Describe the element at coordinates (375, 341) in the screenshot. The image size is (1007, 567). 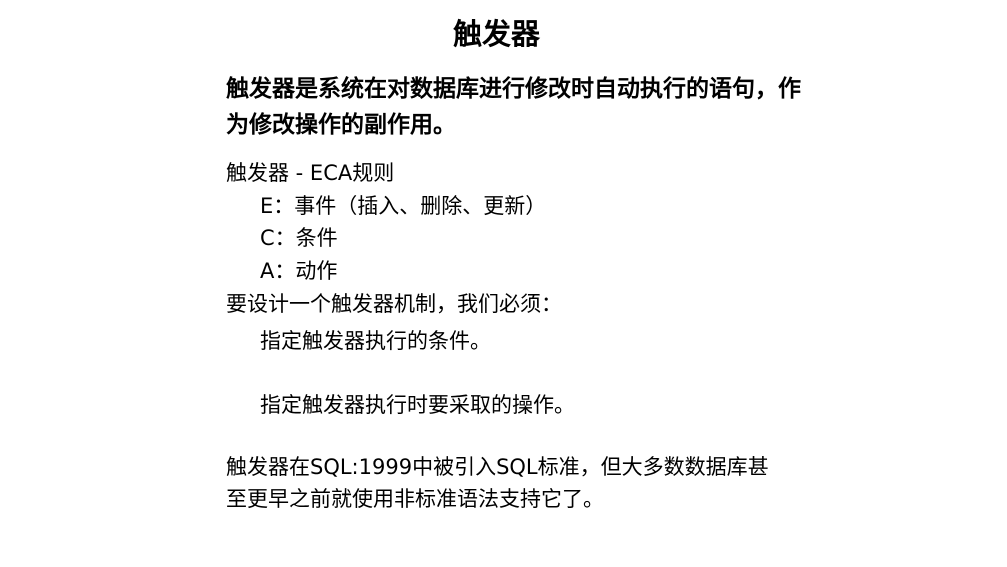
I see `design-item-condition: 指定触发器执行的条件。` at that location.